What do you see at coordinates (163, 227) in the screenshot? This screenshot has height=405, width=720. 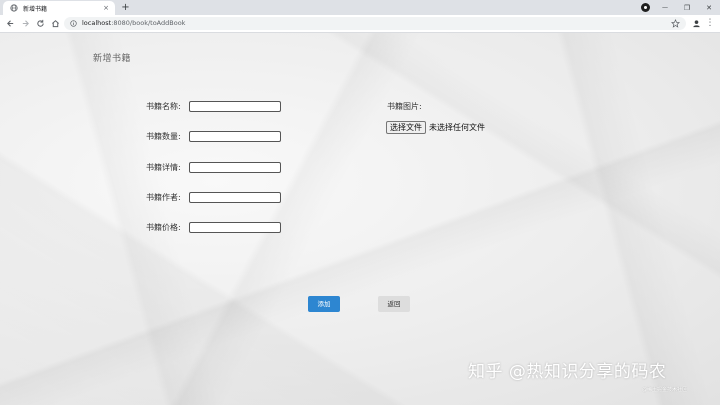 I see `book-price-label: 书籍价格:` at bounding box center [163, 227].